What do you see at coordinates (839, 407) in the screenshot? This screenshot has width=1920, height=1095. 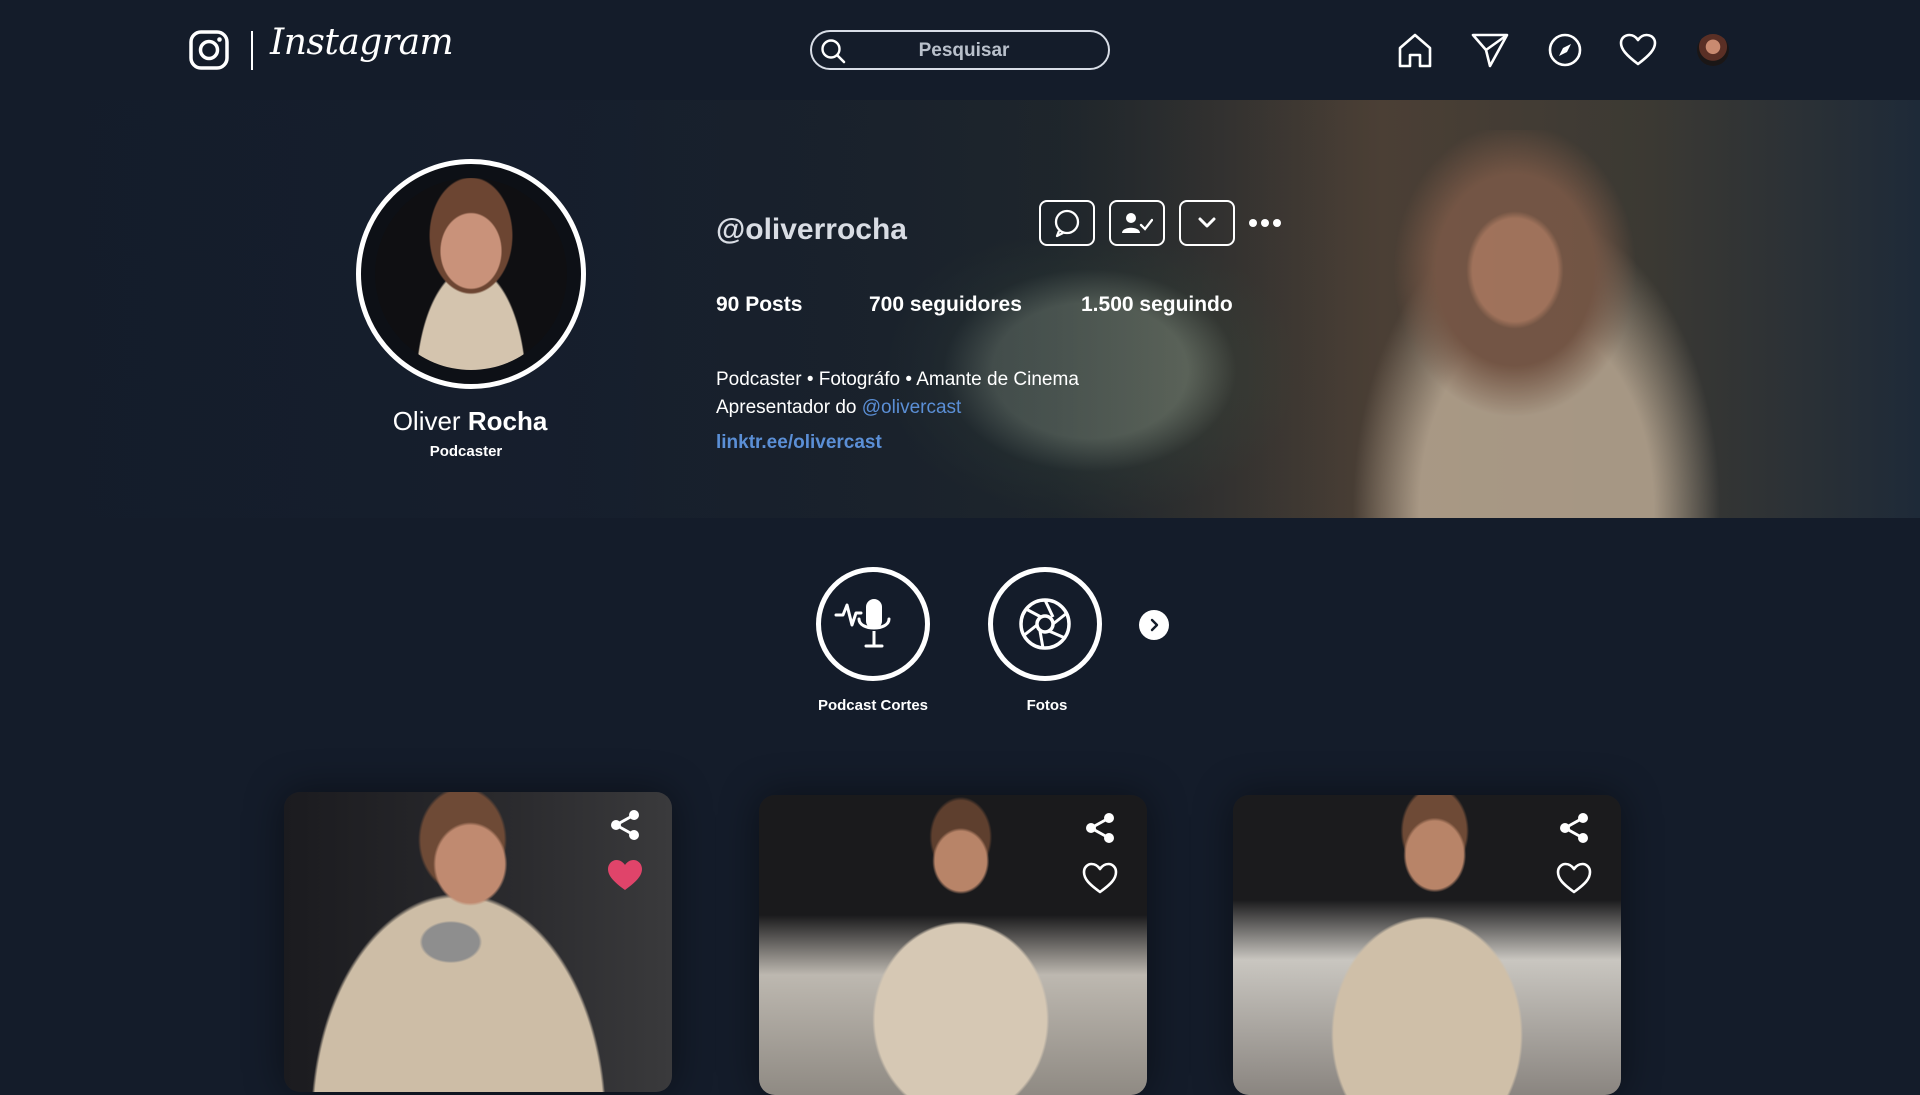 I see `bio-line-2: Apresentador do @olivercast` at bounding box center [839, 407].